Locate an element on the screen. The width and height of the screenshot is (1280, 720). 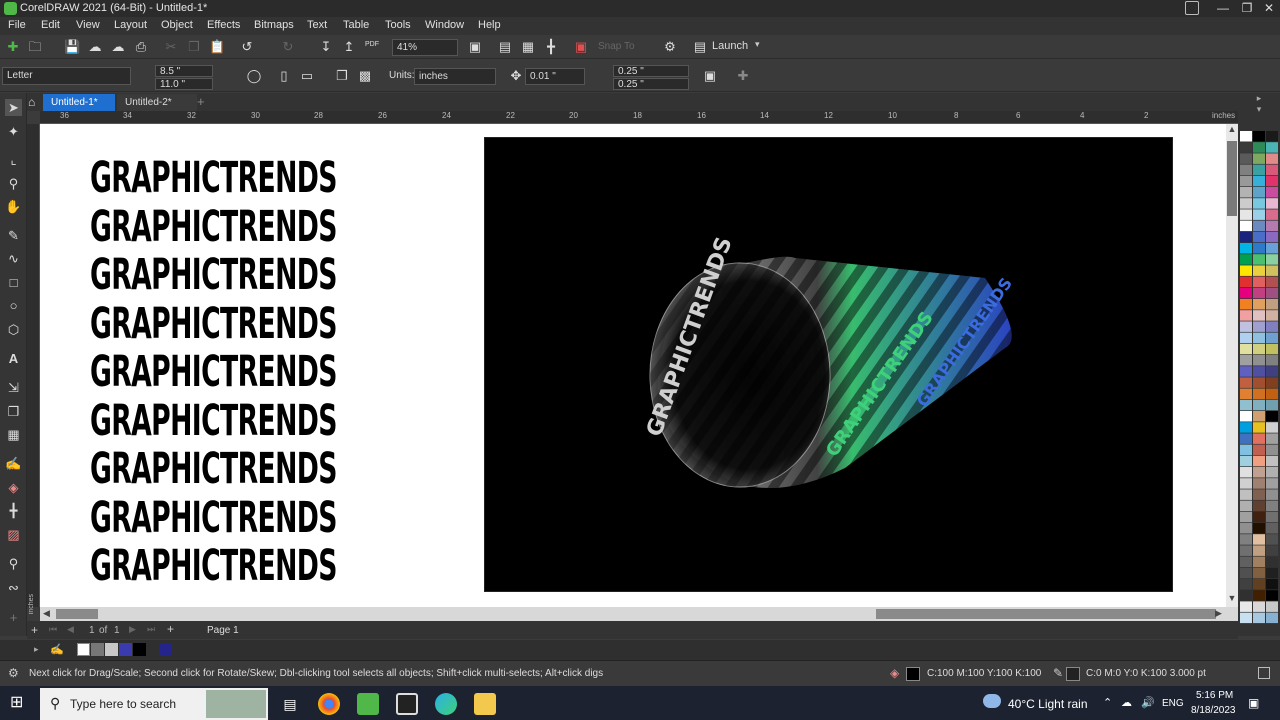
taskbar-search-input: ⚲ Type here to search is located at coordinates (154, 704).